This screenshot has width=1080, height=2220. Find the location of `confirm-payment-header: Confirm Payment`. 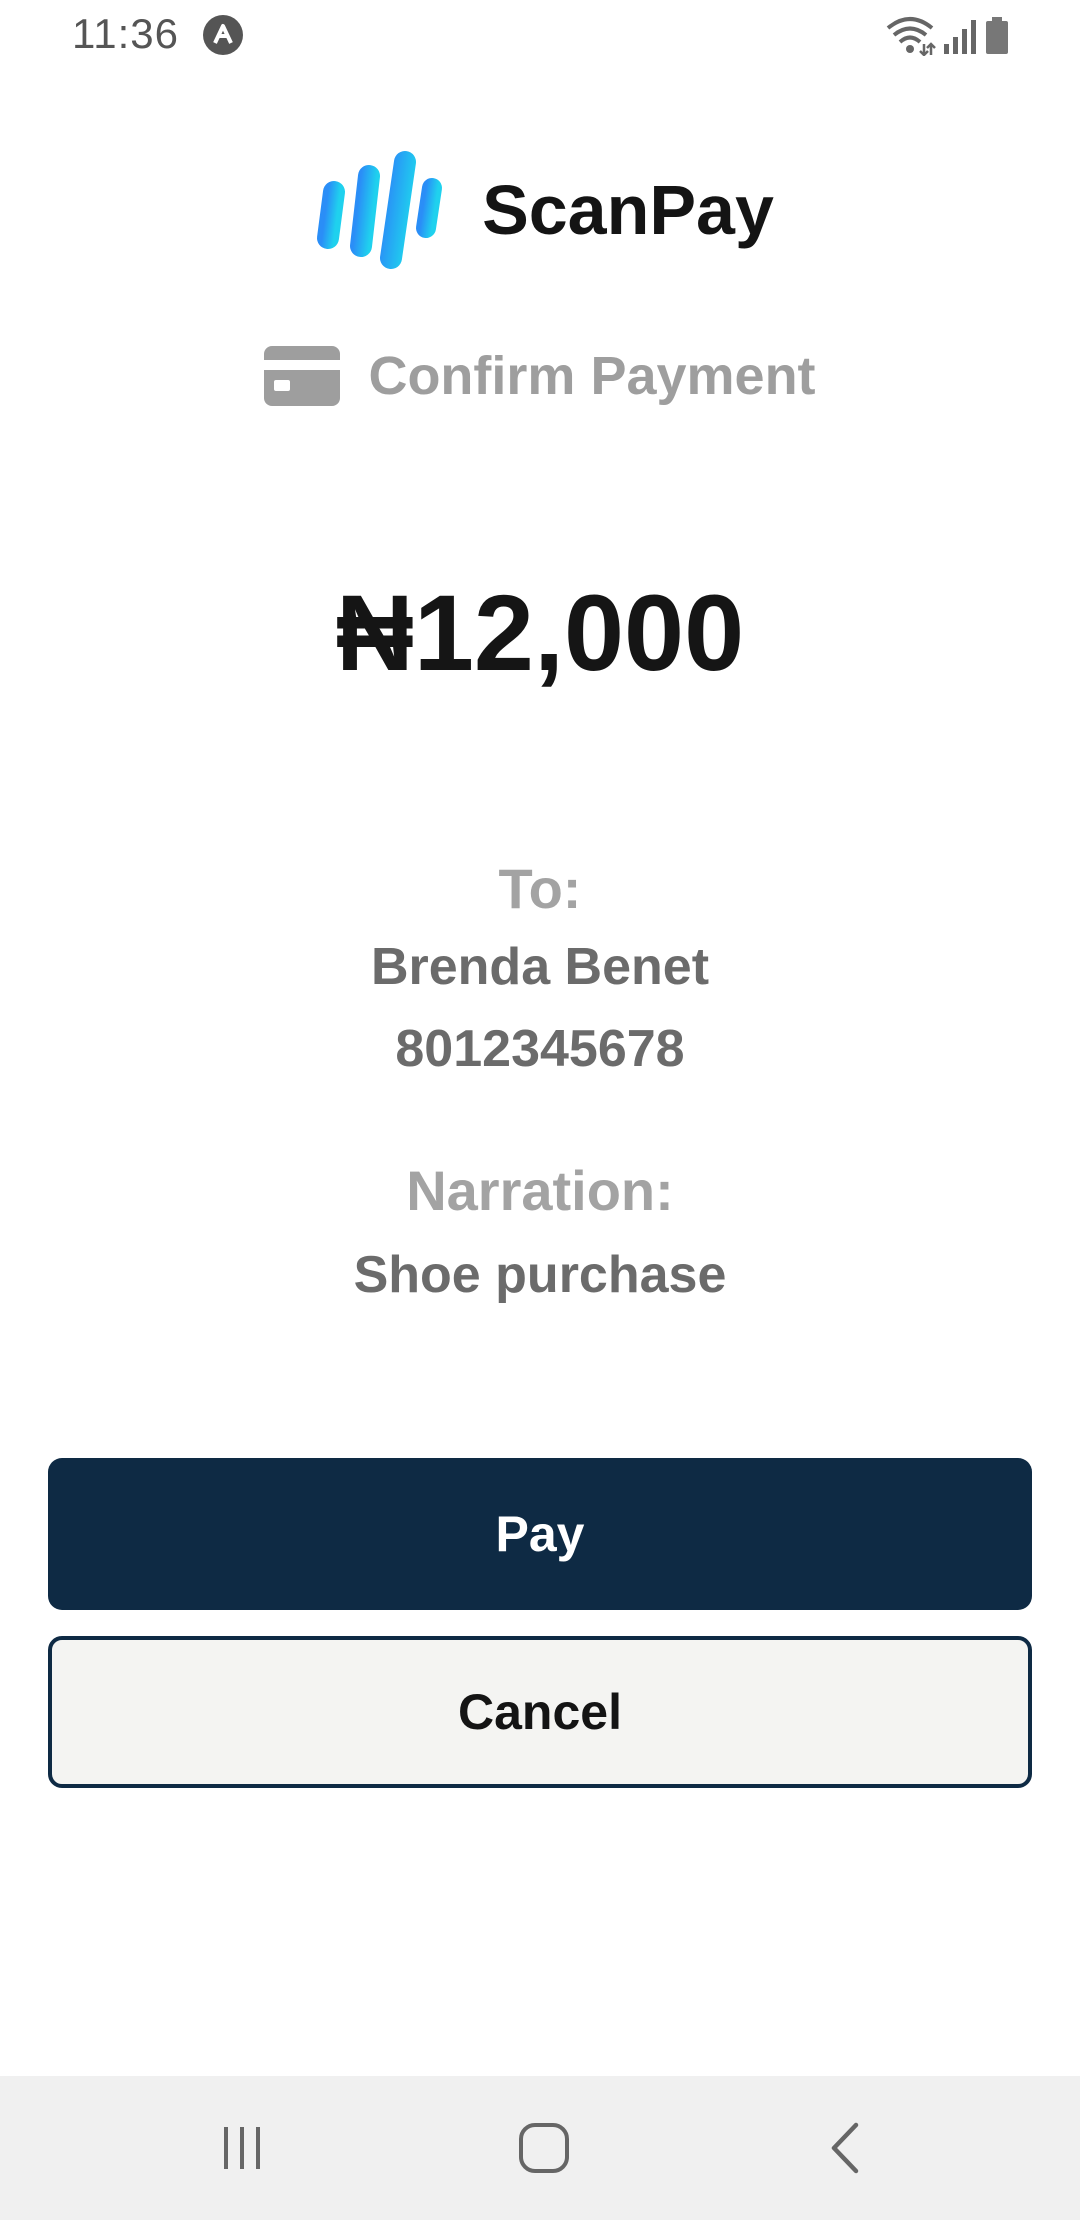

confirm-payment-header: Confirm Payment is located at coordinates (540, 376).